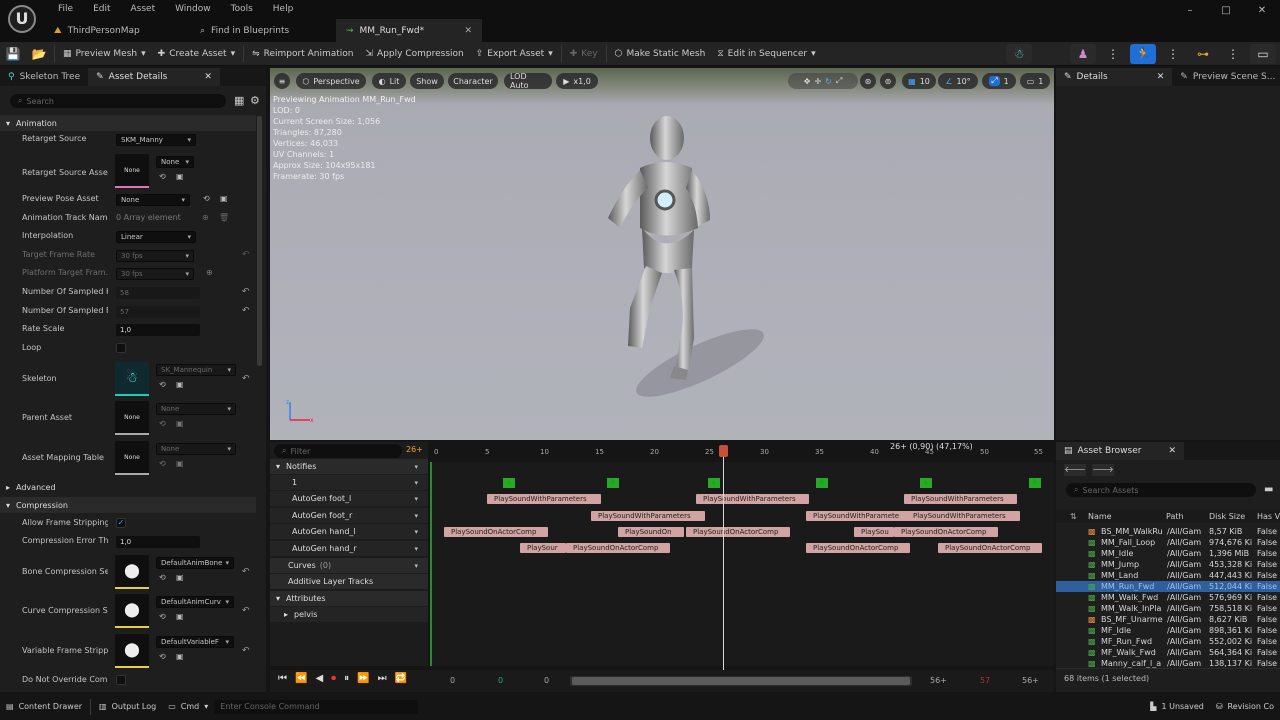  Describe the element at coordinates (44, 77) in the screenshot. I see `tab-skeleton-tree: ⚲ Skeleton Tree` at that location.